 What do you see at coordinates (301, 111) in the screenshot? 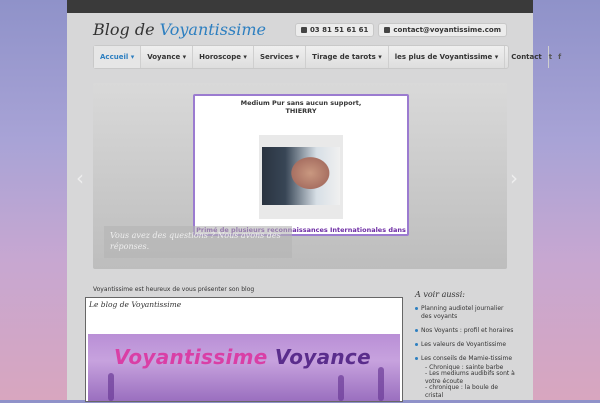
I see `popup-line2: THIERRY` at bounding box center [301, 111].